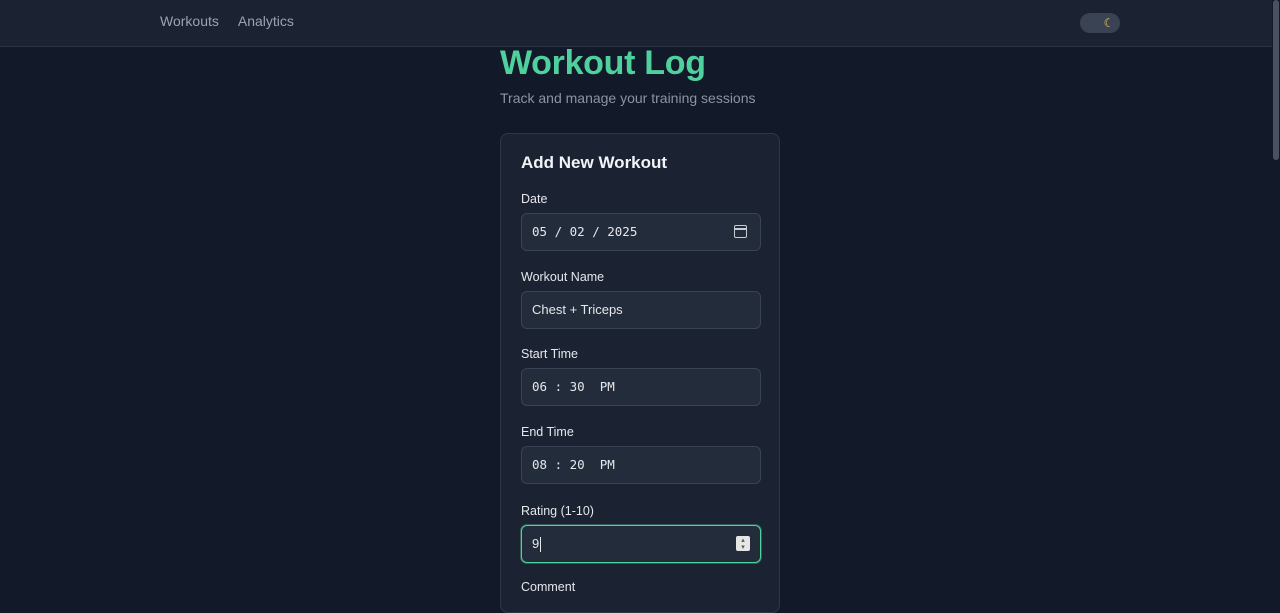 This screenshot has height=613, width=1280. I want to click on workout-name-value: Chest + Triceps, so click(577, 309).